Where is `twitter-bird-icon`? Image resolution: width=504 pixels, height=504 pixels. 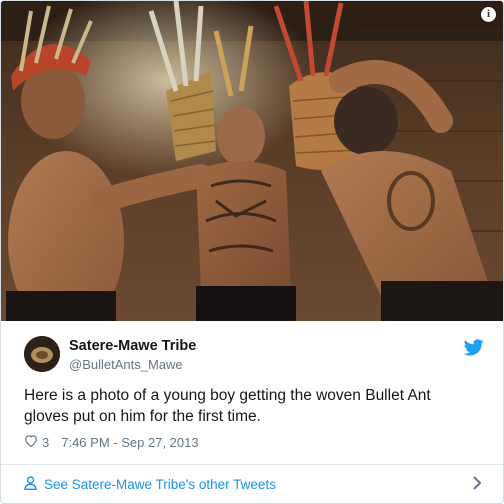 twitter-bird-icon is located at coordinates (473, 350).